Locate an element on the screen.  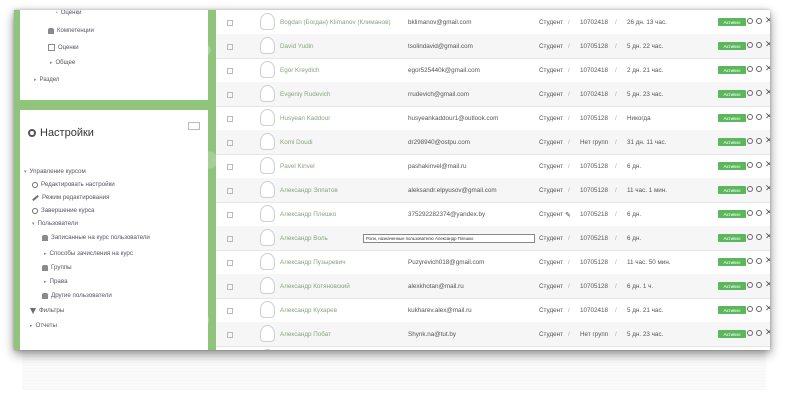
user-name-link: Александр Пузыревич is located at coordinates (313, 262).